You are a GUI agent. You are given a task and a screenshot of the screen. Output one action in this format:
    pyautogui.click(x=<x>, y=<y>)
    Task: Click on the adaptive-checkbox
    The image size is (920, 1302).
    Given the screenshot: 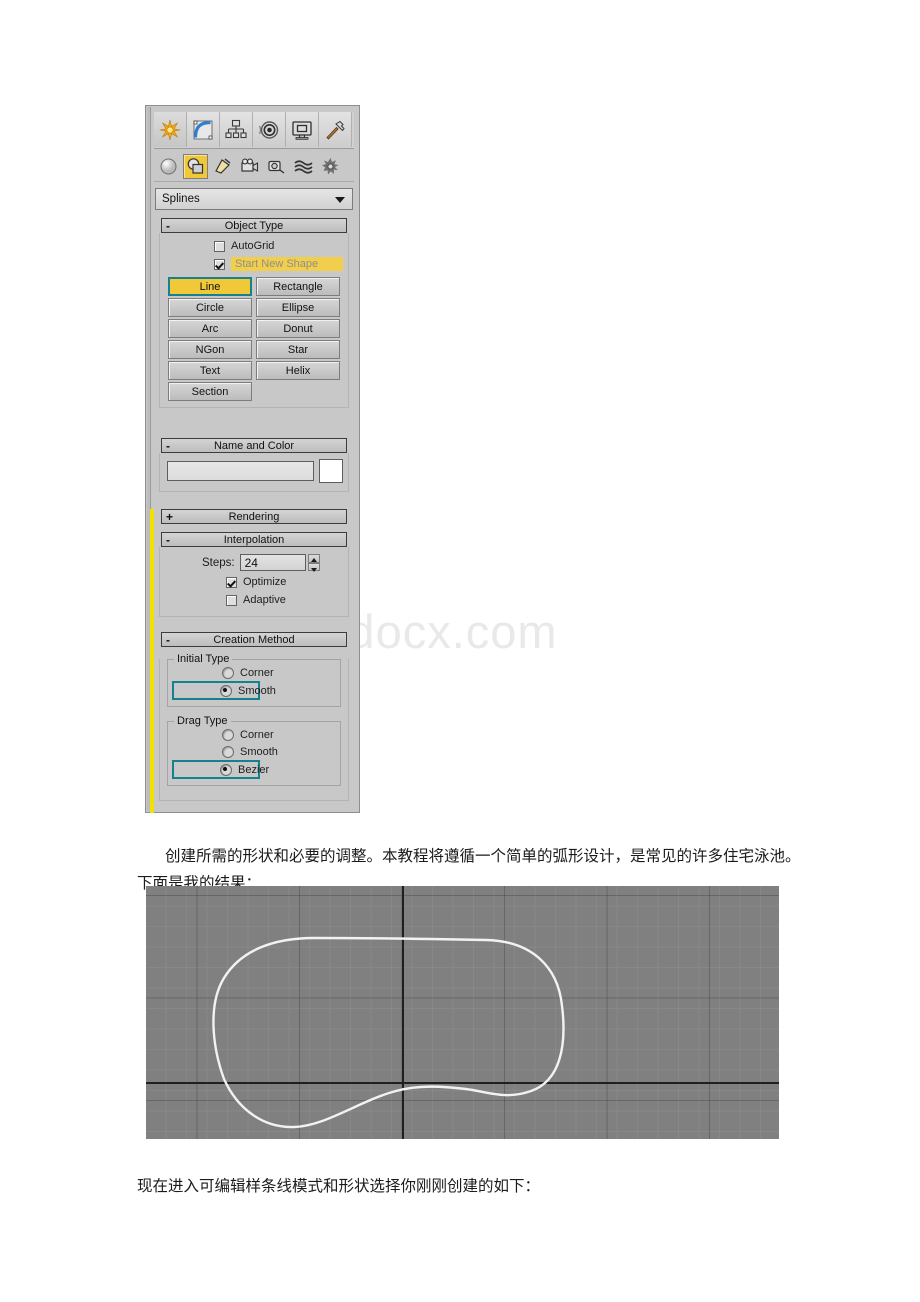 What is the action you would take?
    pyautogui.click(x=231, y=600)
    